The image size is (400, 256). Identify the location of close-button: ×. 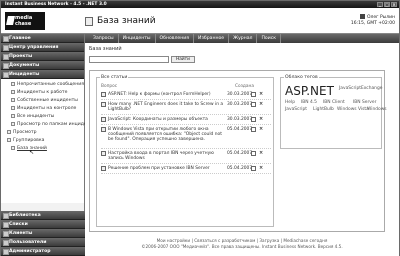
(394, 4).